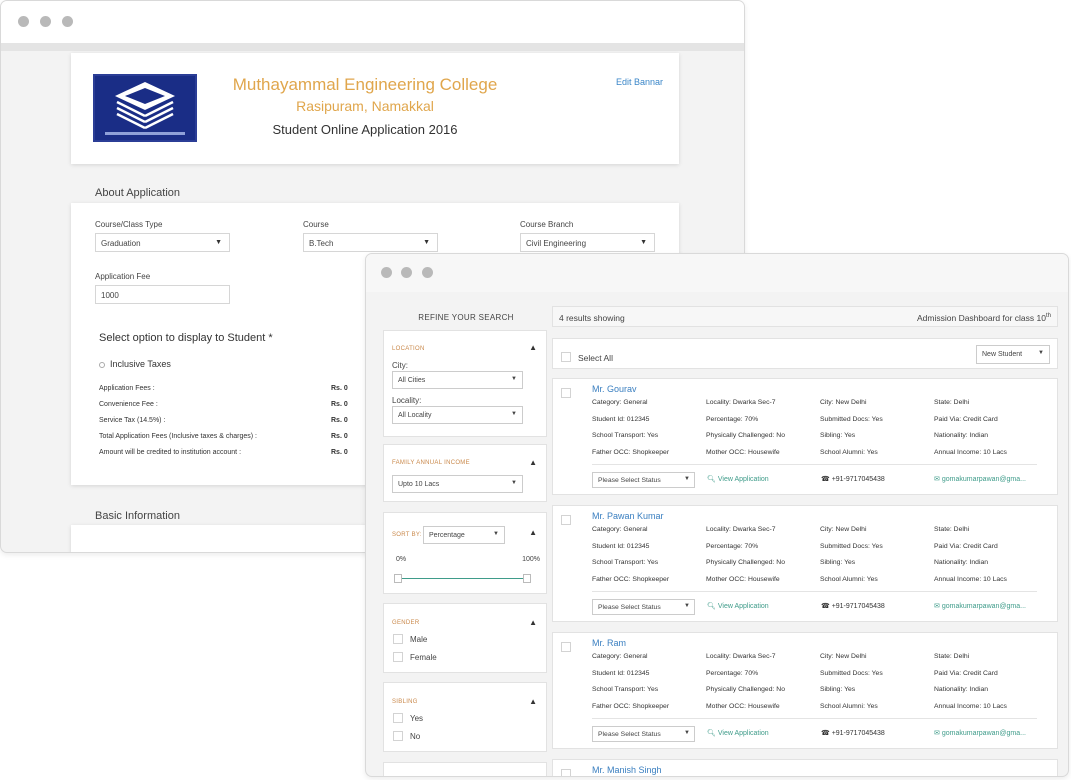 The image size is (1071, 780). What do you see at coordinates (463, 578) in the screenshot?
I see `percentage-range-track` at bounding box center [463, 578].